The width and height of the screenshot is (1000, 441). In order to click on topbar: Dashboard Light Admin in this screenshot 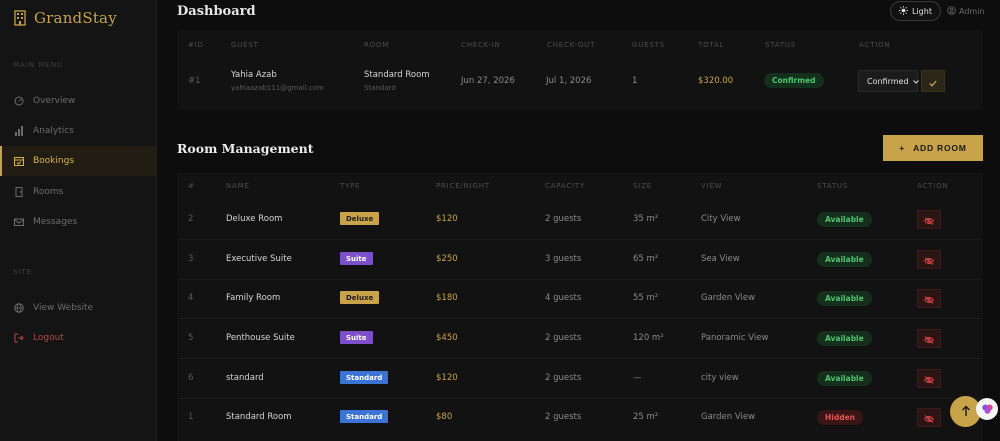, I will do `click(578, 12)`.